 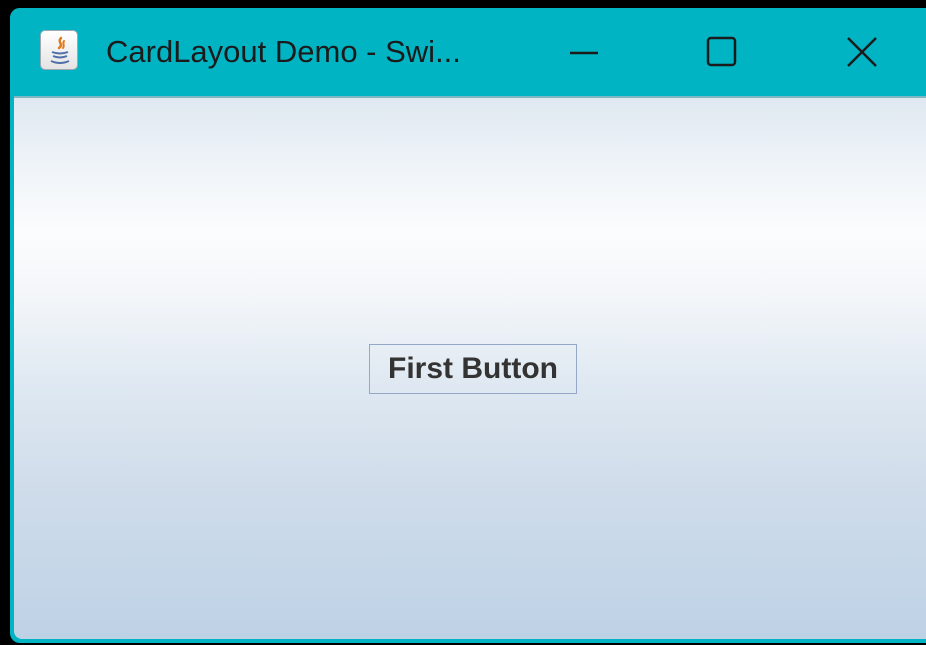 What do you see at coordinates (473, 369) in the screenshot?
I see `first-button: First Button` at bounding box center [473, 369].